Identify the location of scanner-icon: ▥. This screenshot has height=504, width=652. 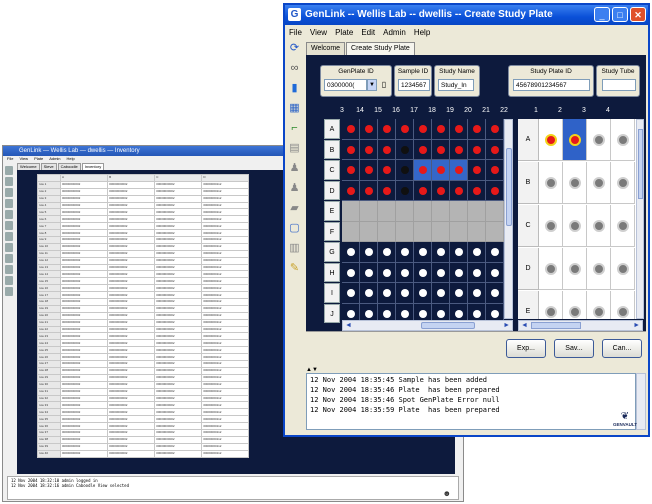
(294, 248).